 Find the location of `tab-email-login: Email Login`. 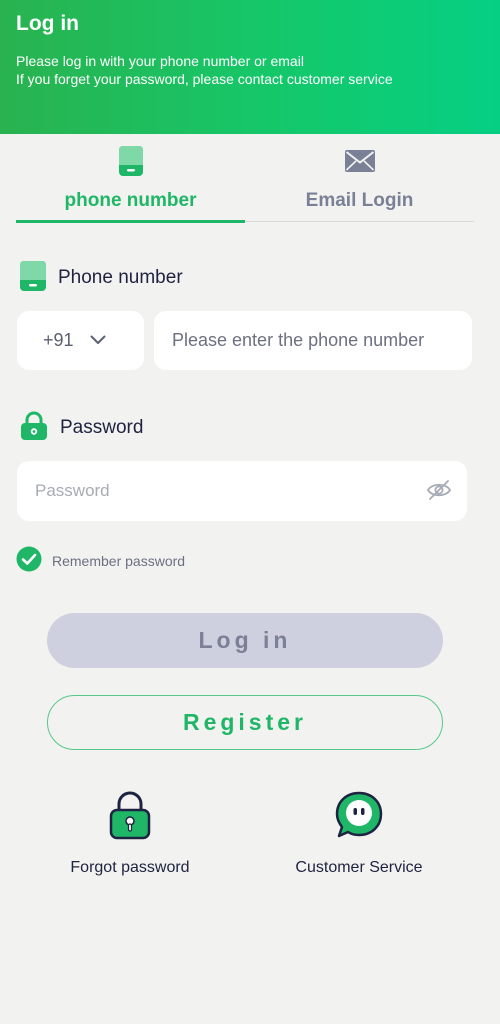

tab-email-login: Email Login is located at coordinates (359, 179).